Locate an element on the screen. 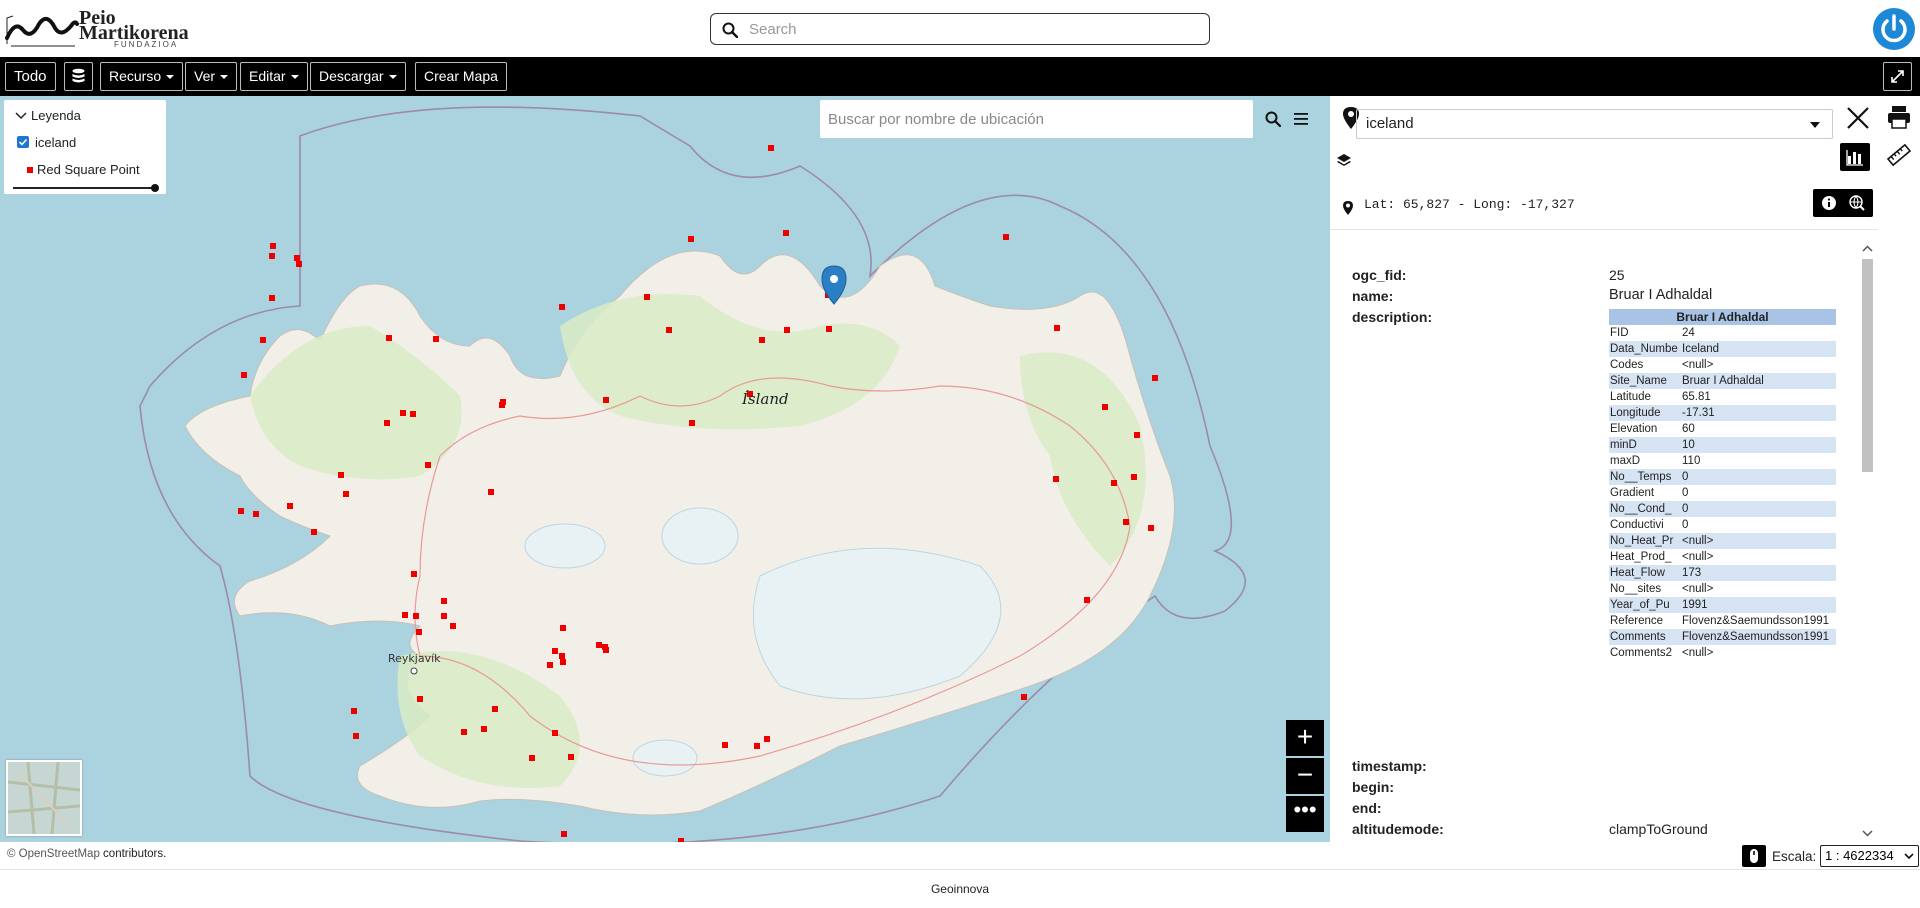 Image resolution: width=1920 pixels, height=908 pixels. layer-checkbox is located at coordinates (23, 142).